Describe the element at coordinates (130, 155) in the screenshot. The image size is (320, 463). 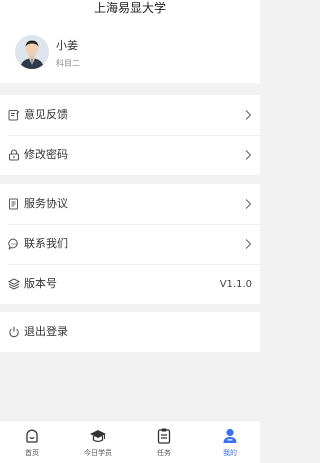
I see `menu-item-change-password: 修改密码` at that location.